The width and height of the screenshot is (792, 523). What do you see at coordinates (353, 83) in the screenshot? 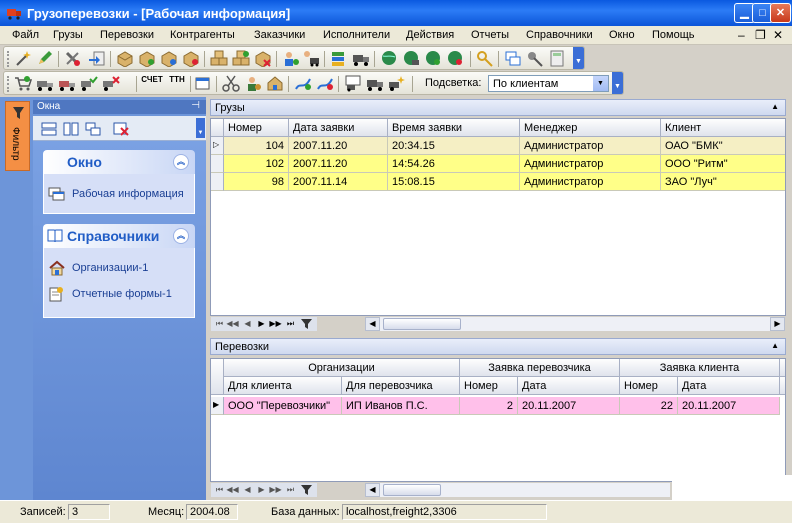
I see `calendar-truck-icon` at bounding box center [353, 83].